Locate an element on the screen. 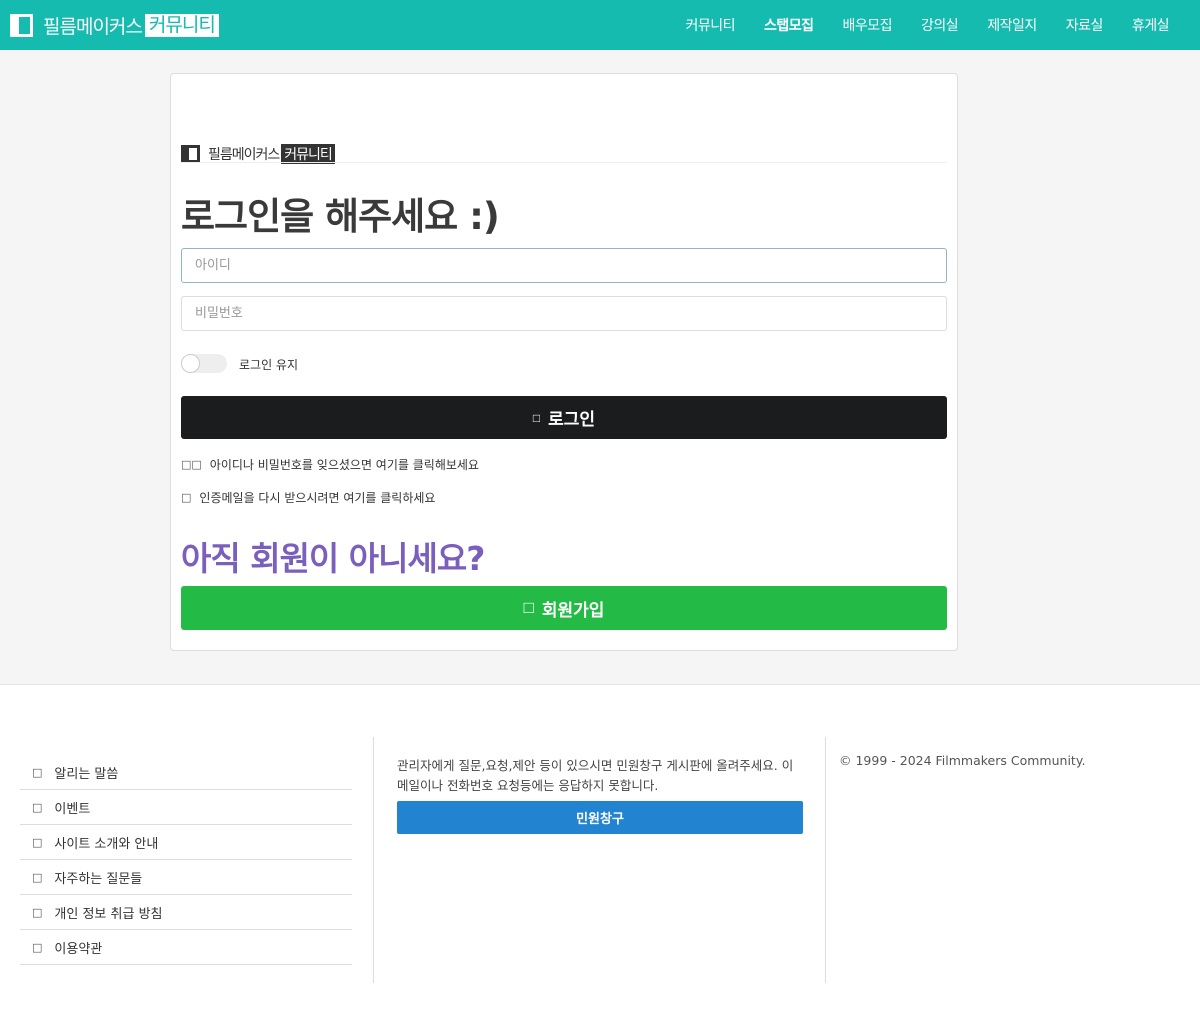 Image resolution: width=1200 pixels, height=1035 pixels. resend-email-text: 인증메일을 다시 받으시려면 여기를 클릭하세요 is located at coordinates (317, 498).